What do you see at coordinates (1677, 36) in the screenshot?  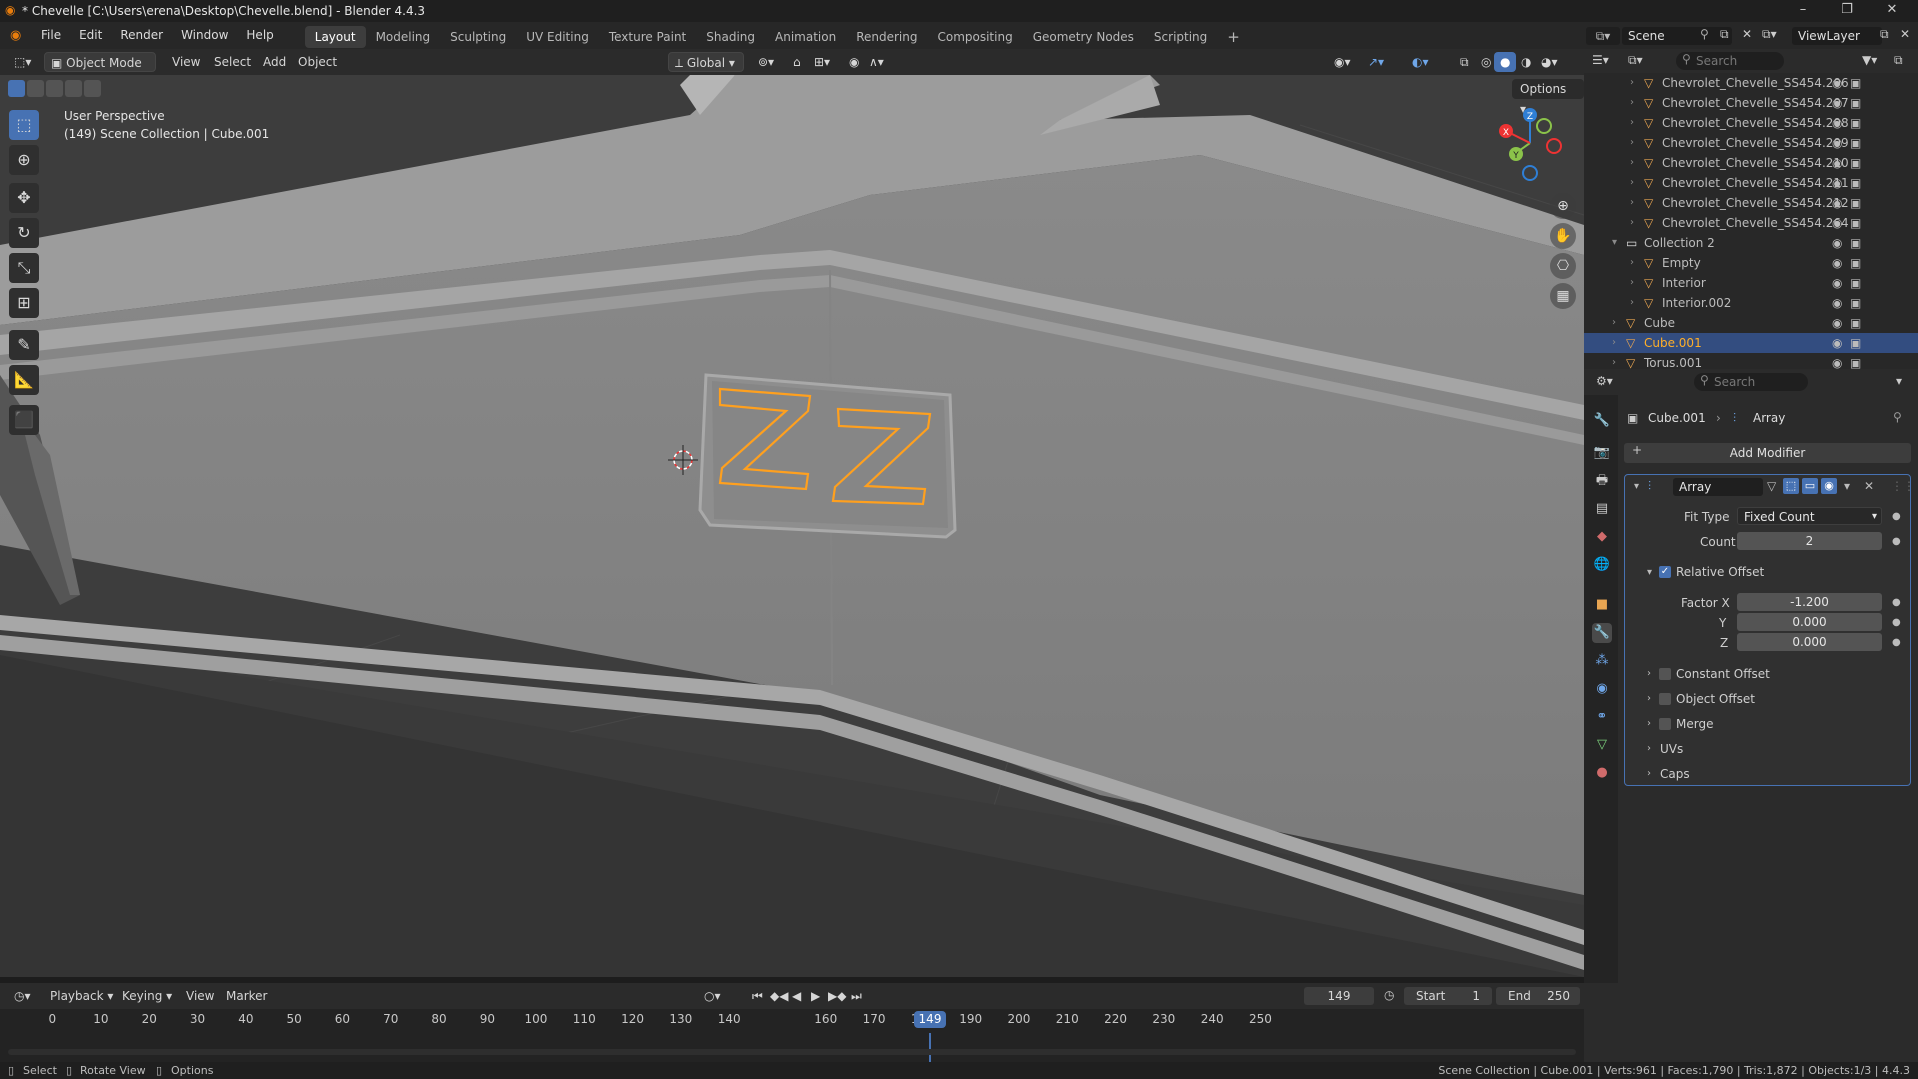 I see `scene-selector: Scene` at bounding box center [1677, 36].